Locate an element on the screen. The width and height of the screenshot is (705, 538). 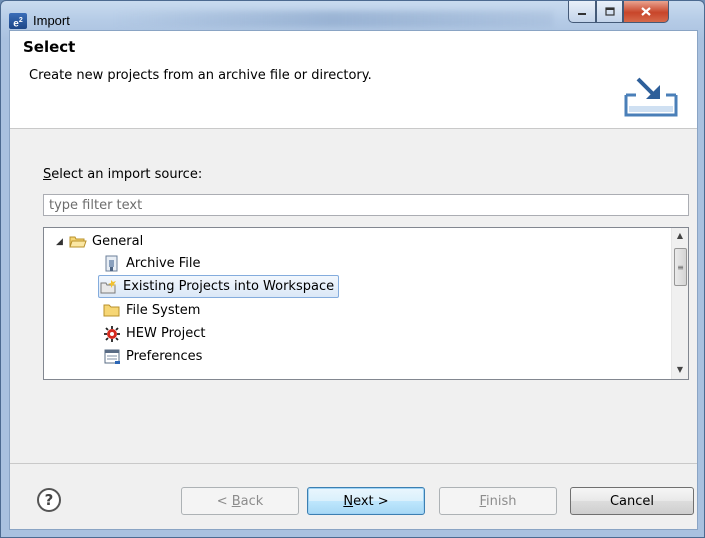
tree-item-label: Existing Projects into Workspace is located at coordinates (229, 286).